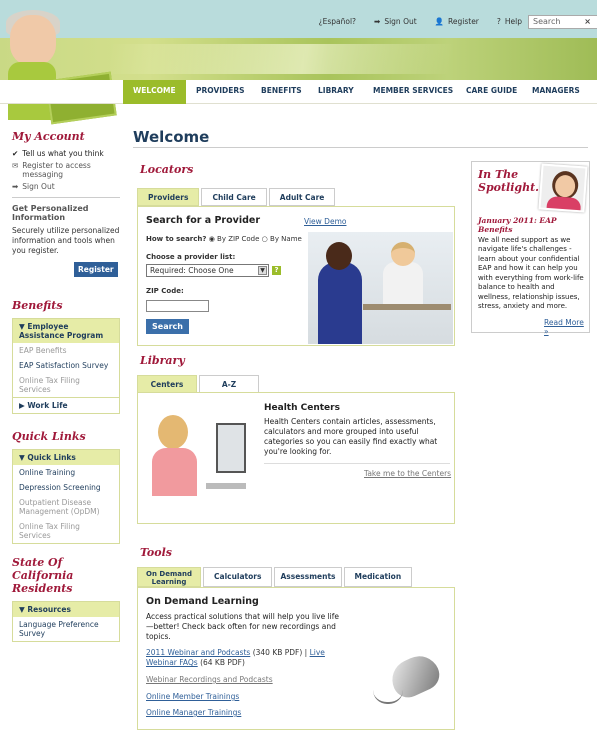 This screenshot has height=742, width=597. I want to click on search-provider-title: Search for a Provider, so click(203, 220).